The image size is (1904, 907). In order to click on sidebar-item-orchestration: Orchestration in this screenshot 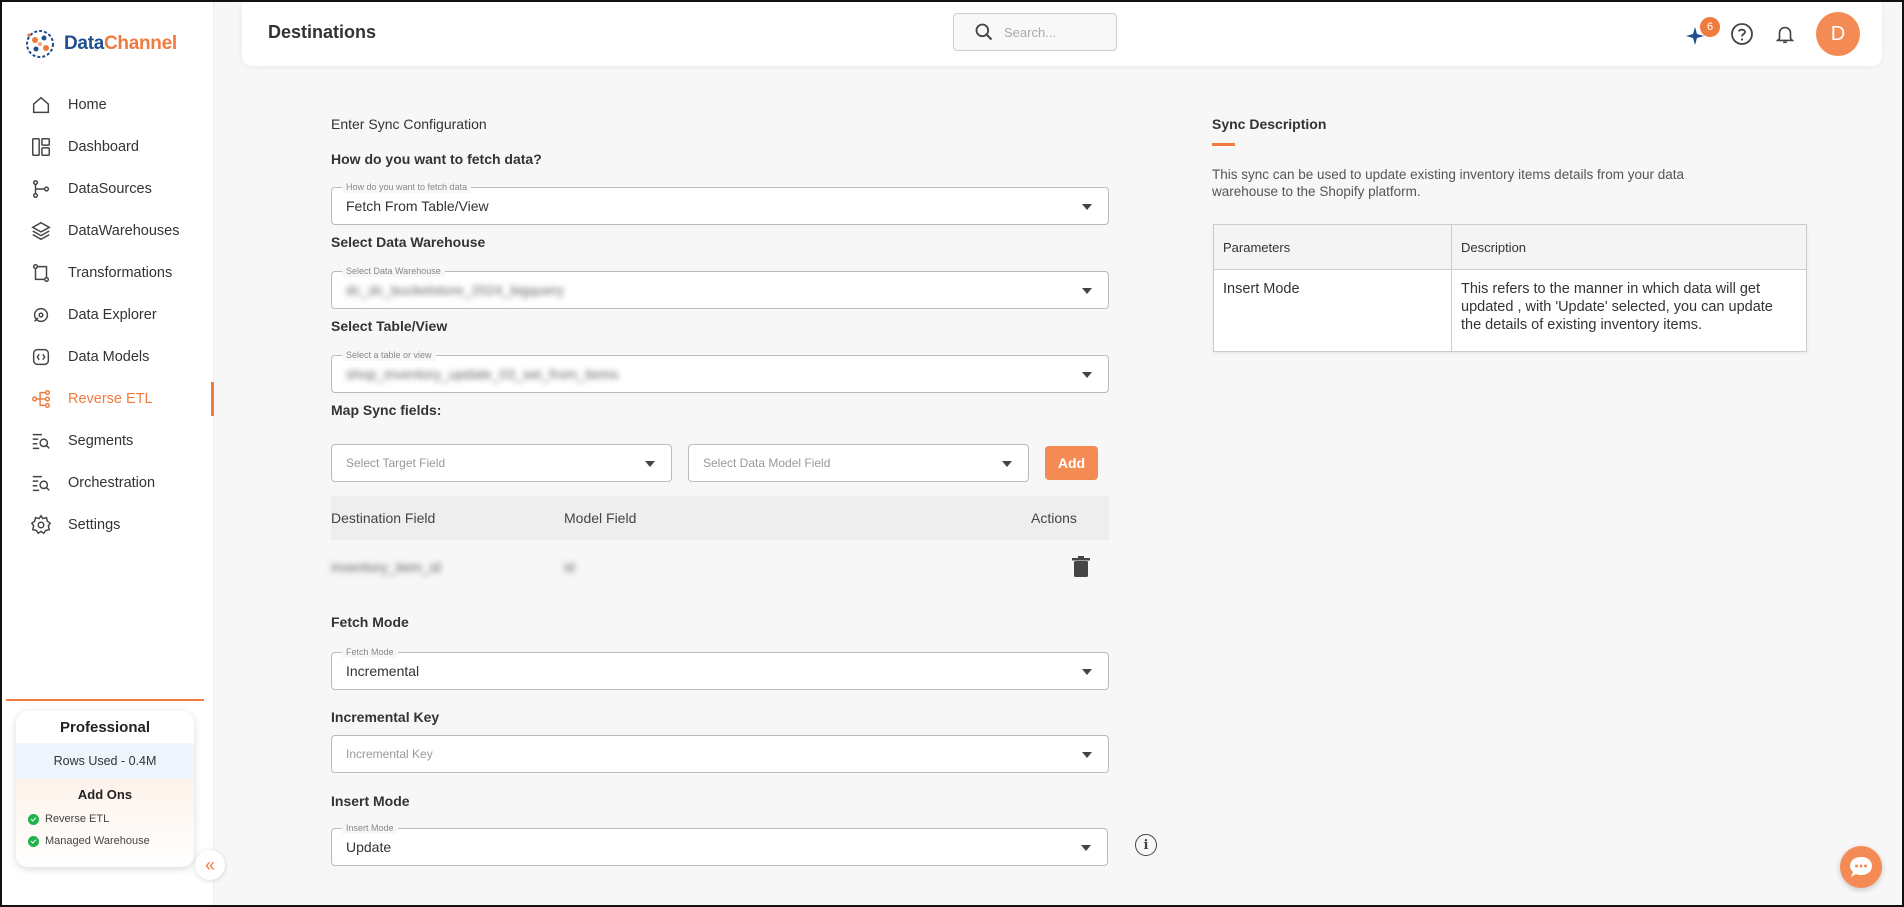, I will do `click(108, 483)`.